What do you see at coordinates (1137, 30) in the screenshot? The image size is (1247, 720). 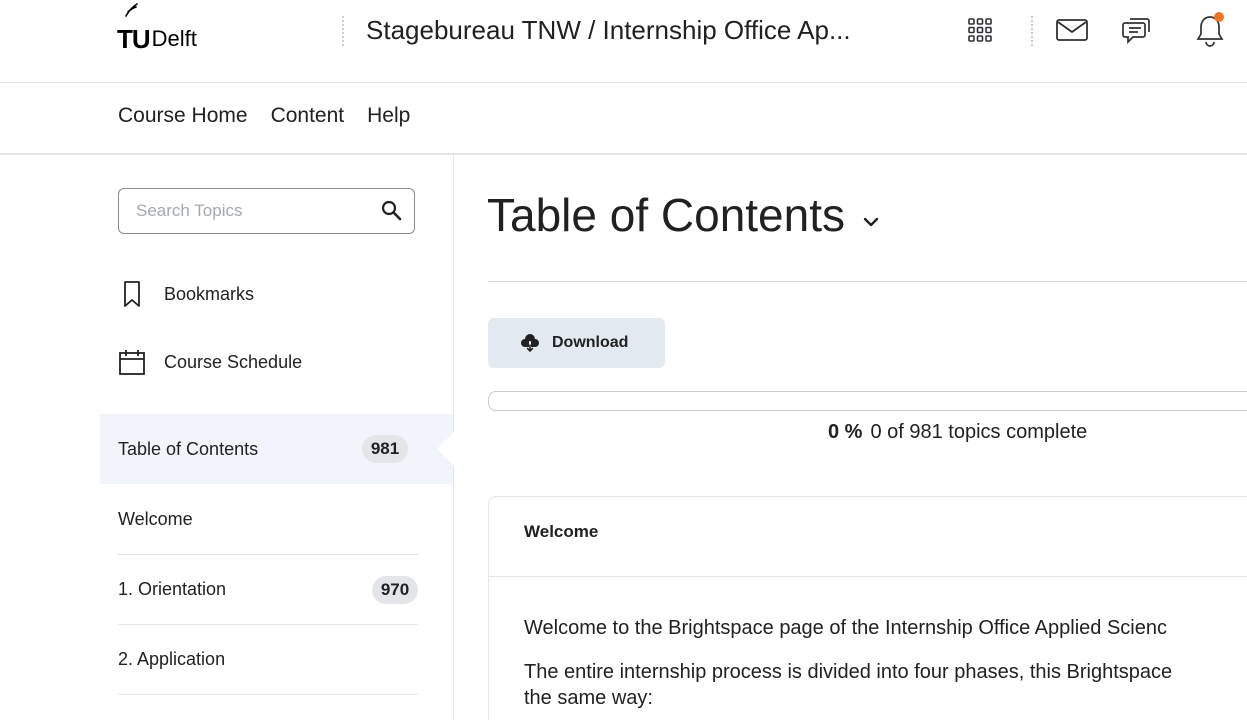 I see `chat-icon` at bounding box center [1137, 30].